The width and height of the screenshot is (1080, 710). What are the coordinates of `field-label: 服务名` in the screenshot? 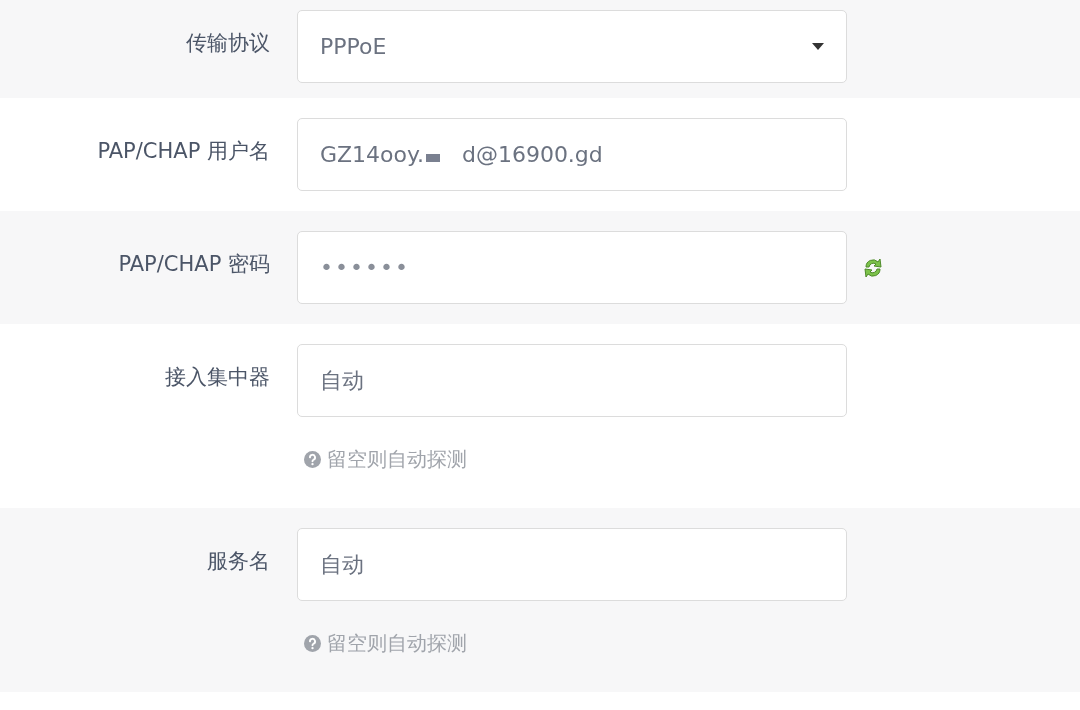 It's located at (238, 561).